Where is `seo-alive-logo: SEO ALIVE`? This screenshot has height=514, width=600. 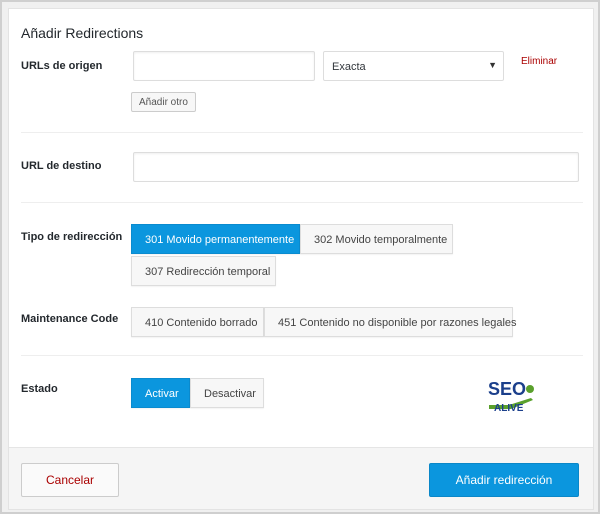
seo-alive-logo: SEO ALIVE is located at coordinates (511, 396).